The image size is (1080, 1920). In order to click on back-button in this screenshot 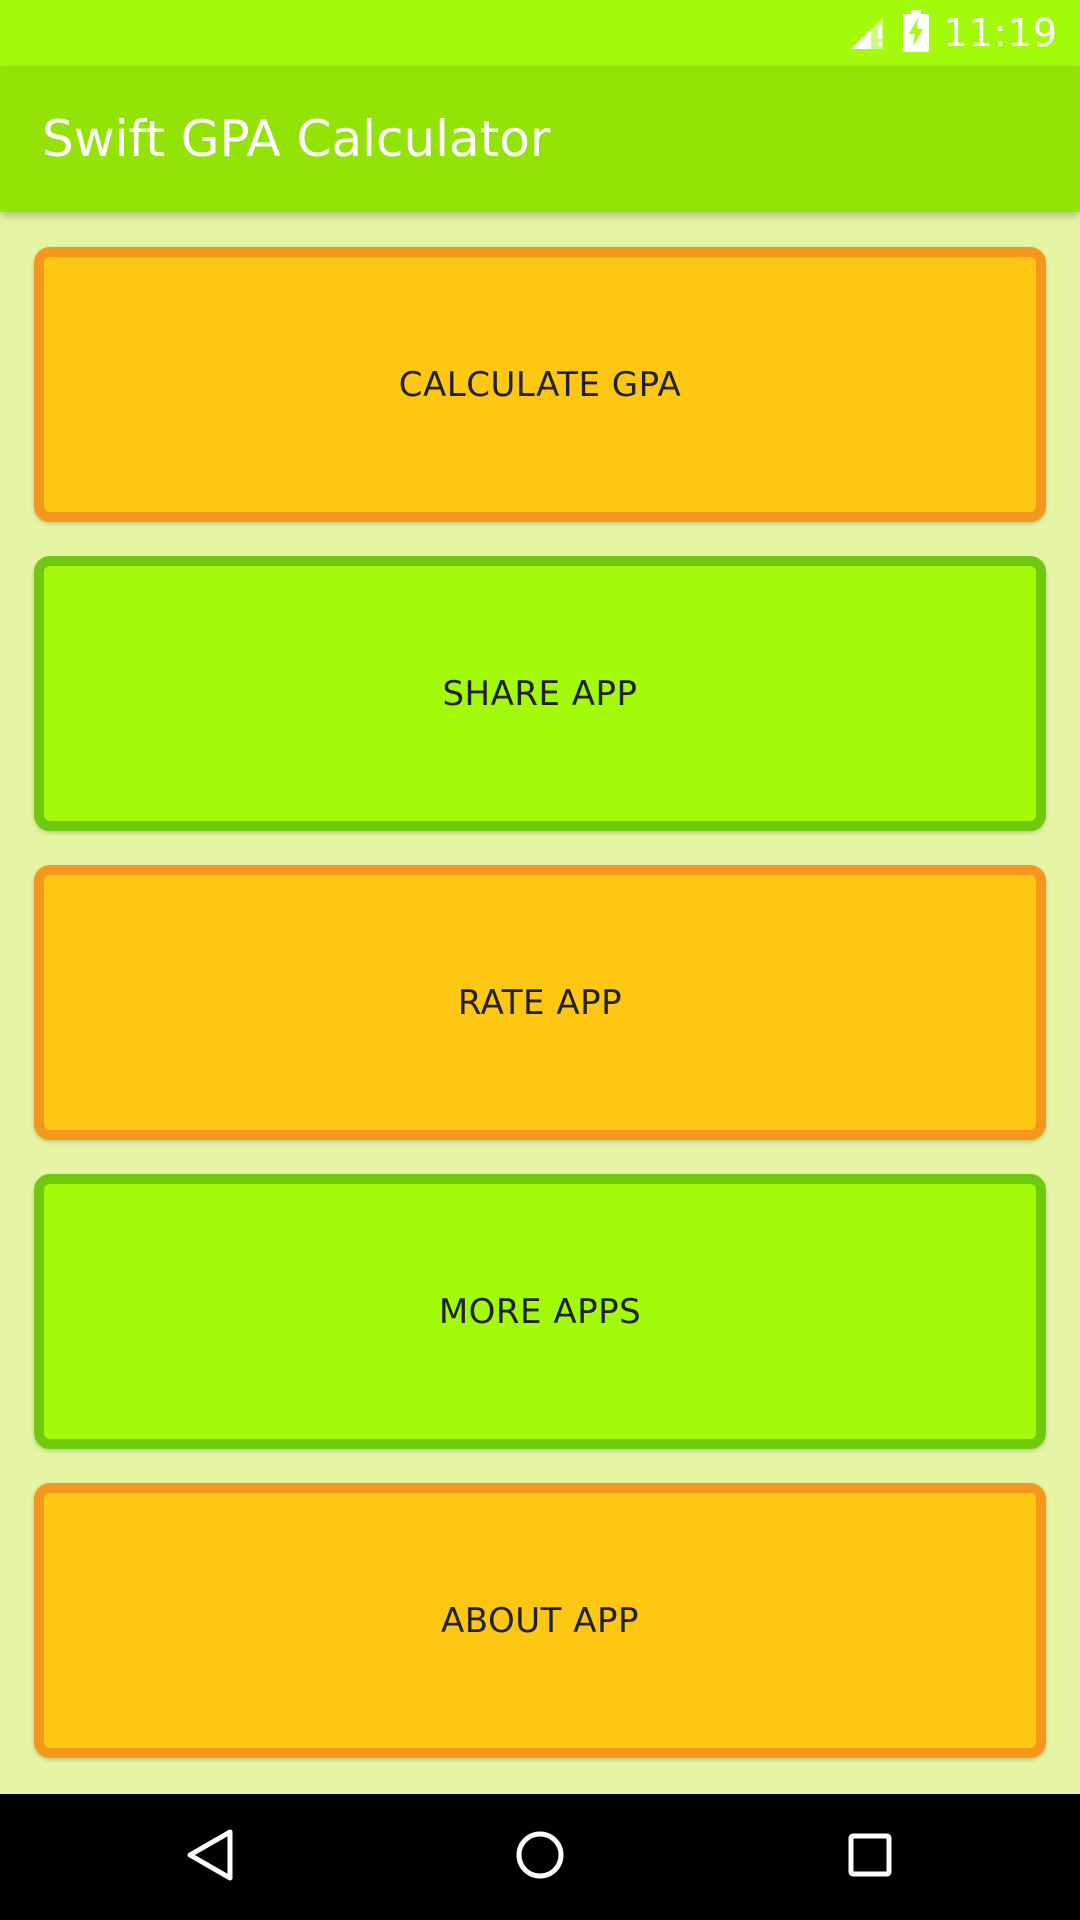, I will do `click(210, 1857)`.